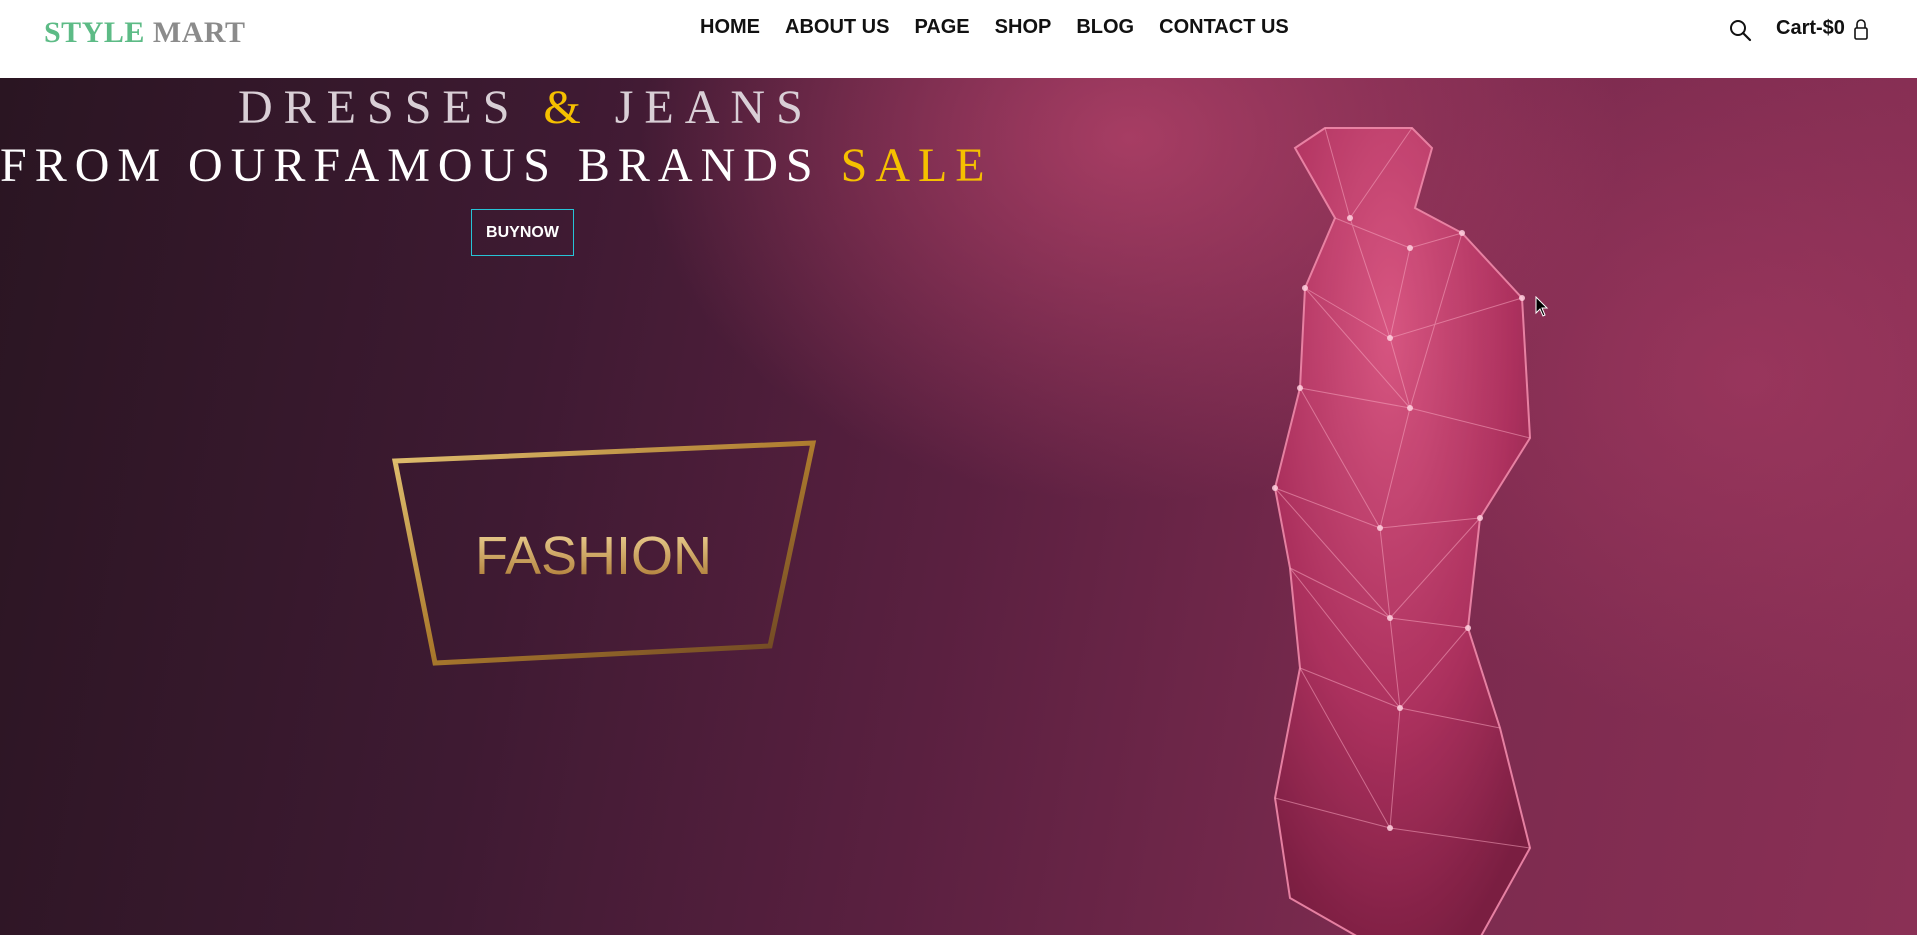 The image size is (1917, 935). I want to click on headline-jeans: JEANS, so click(714, 107).